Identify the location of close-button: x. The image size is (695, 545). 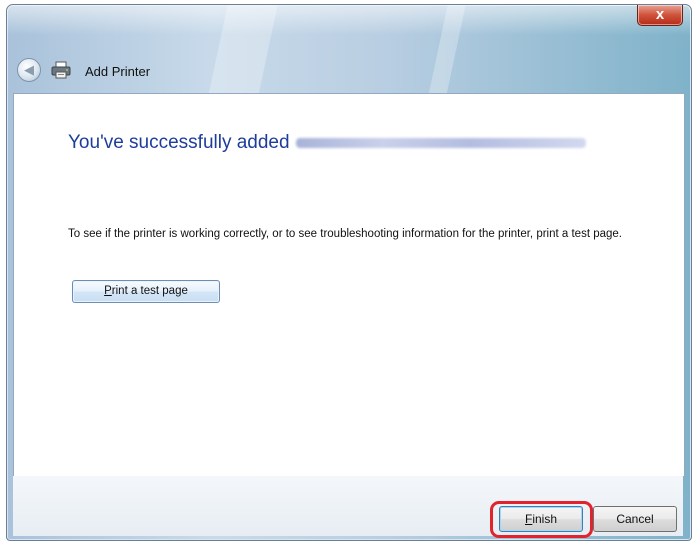
(660, 15).